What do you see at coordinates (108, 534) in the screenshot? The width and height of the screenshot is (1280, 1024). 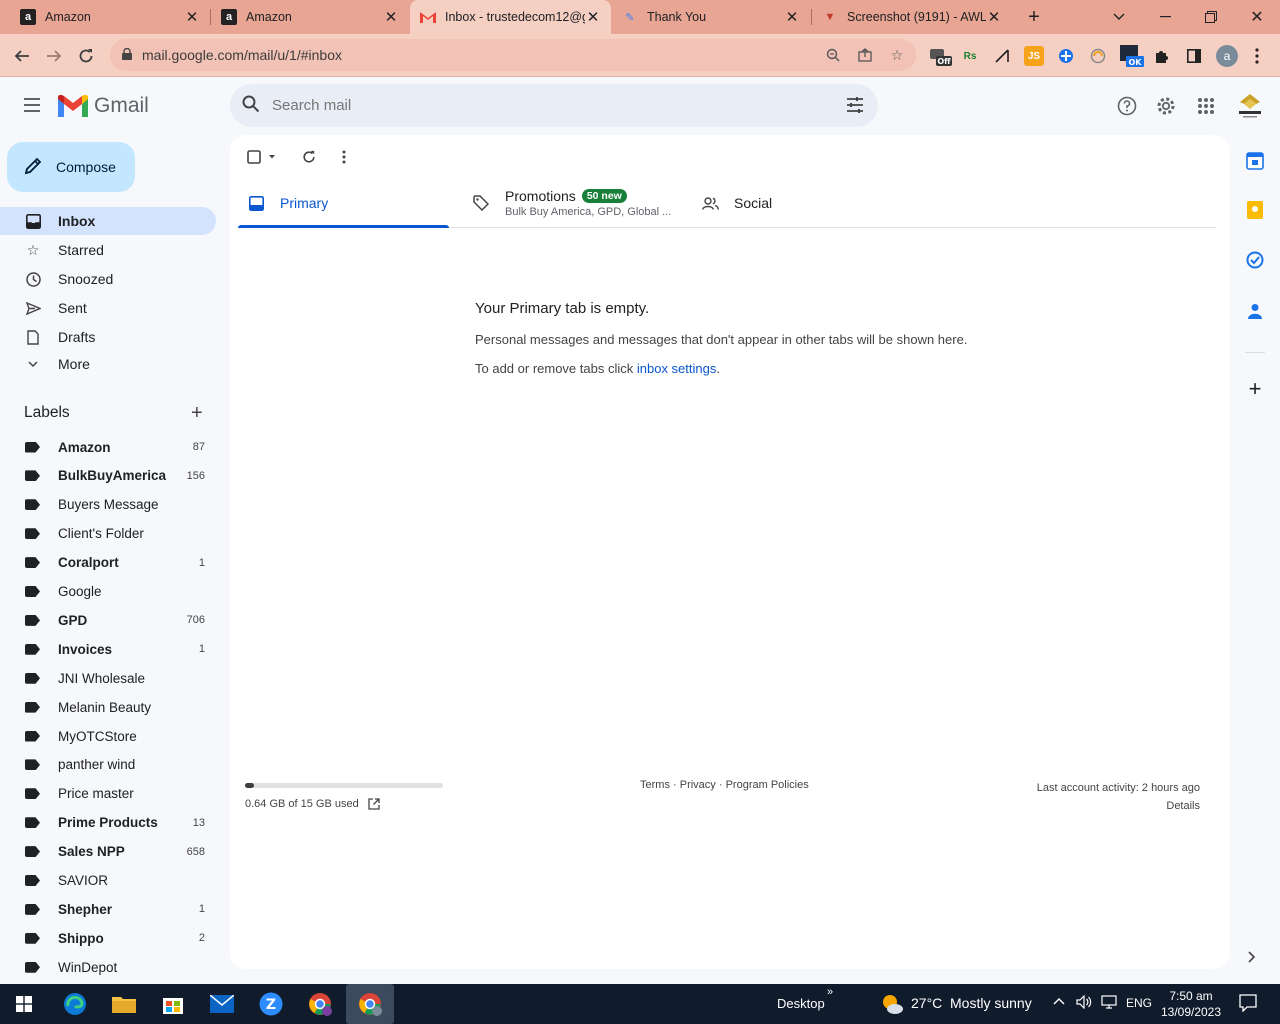 I see `label-item: Client's Folder` at bounding box center [108, 534].